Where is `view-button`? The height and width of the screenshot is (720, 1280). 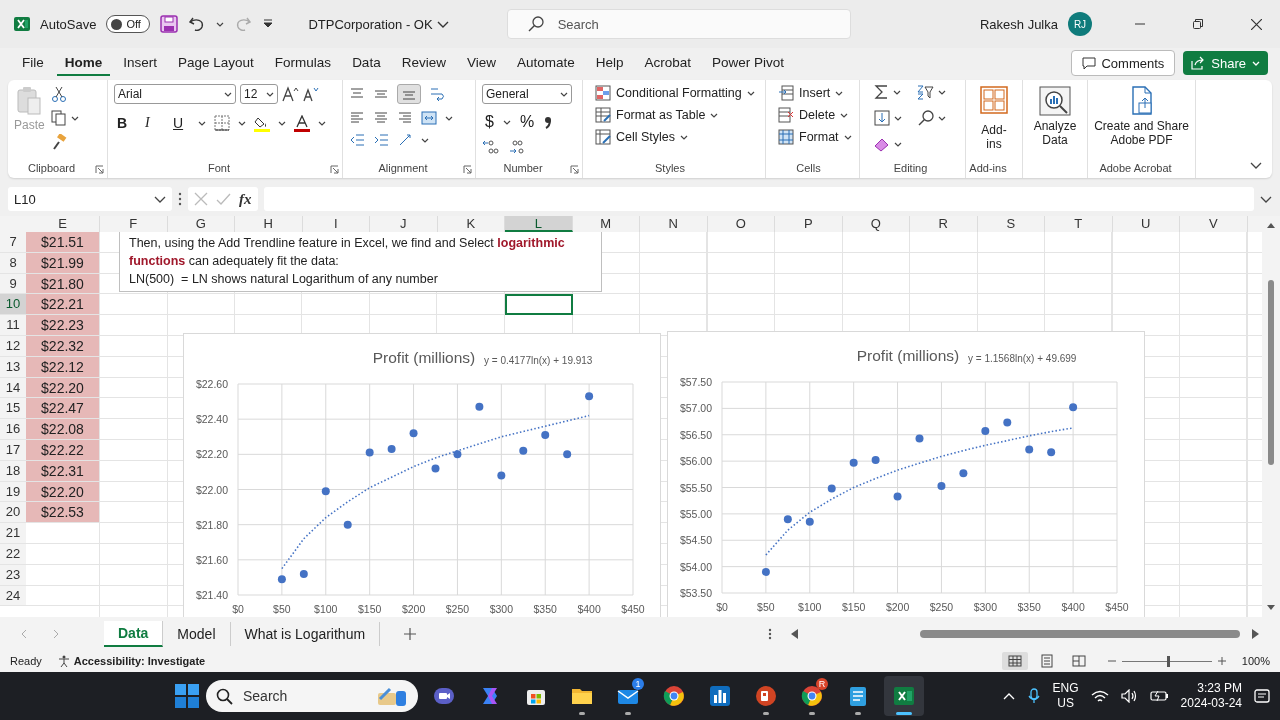
view-button is located at coordinates (1014, 661).